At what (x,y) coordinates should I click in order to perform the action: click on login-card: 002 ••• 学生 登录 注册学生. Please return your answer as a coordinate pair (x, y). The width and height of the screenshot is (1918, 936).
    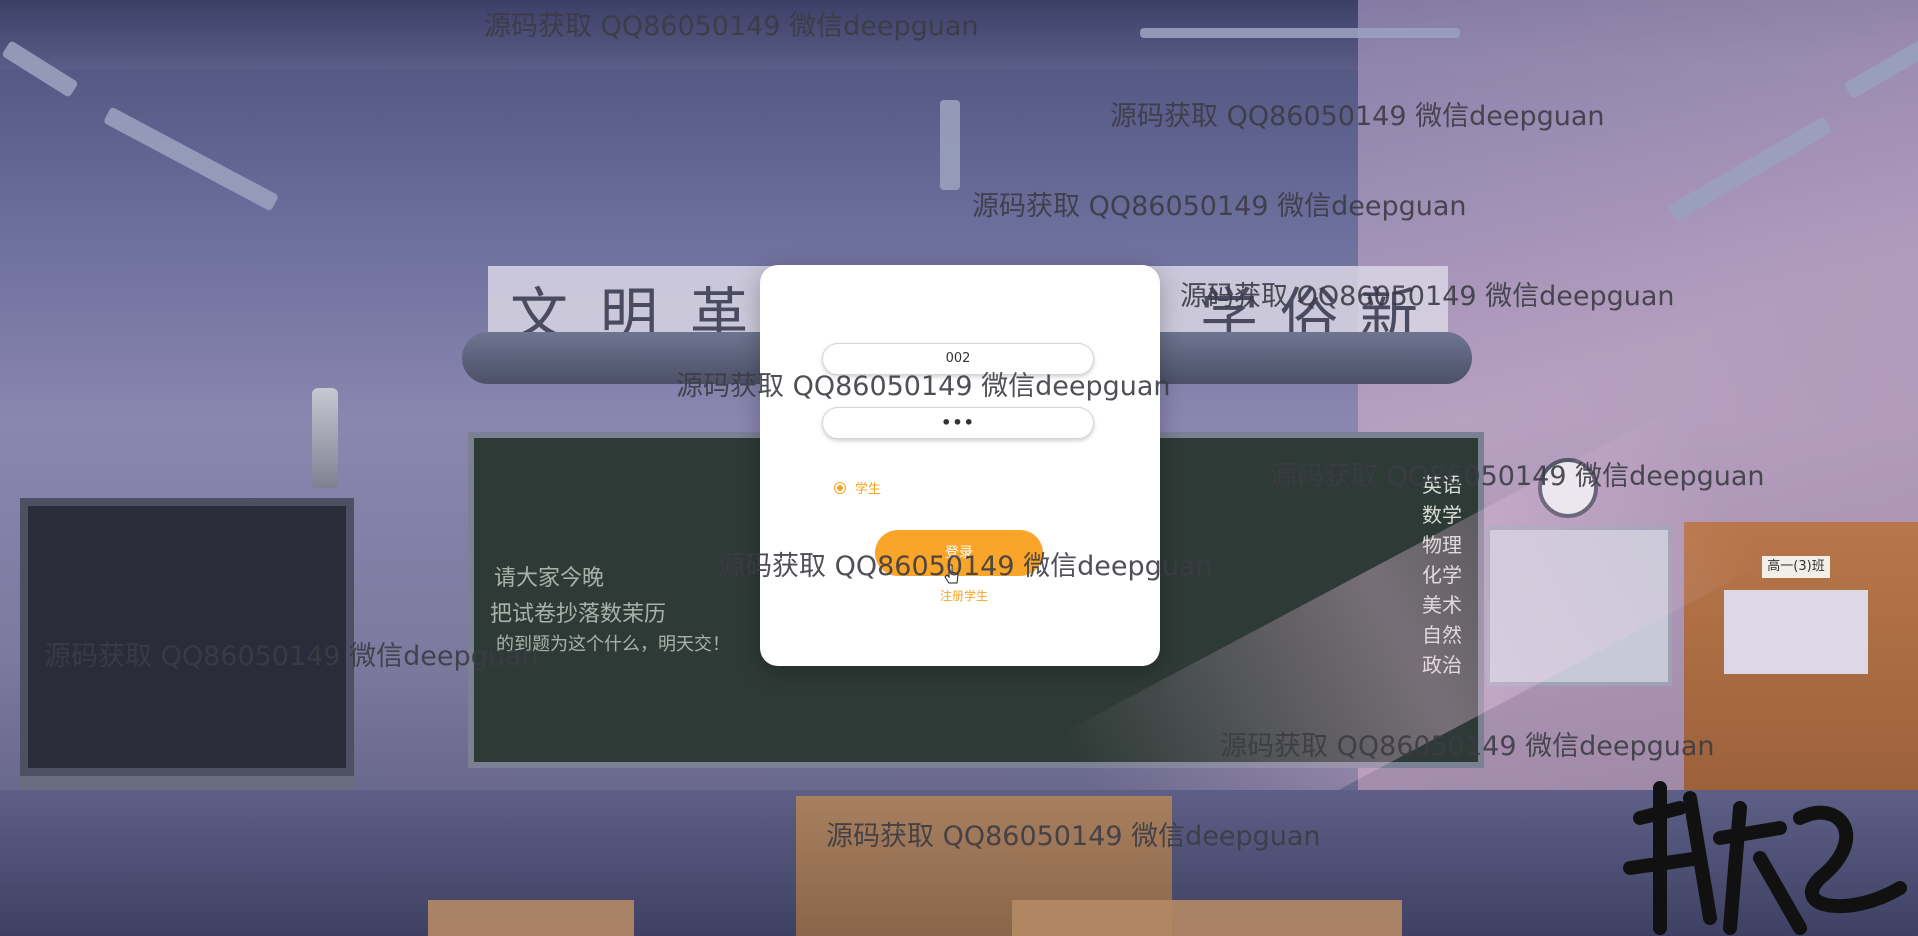
    Looking at the image, I should click on (960, 465).